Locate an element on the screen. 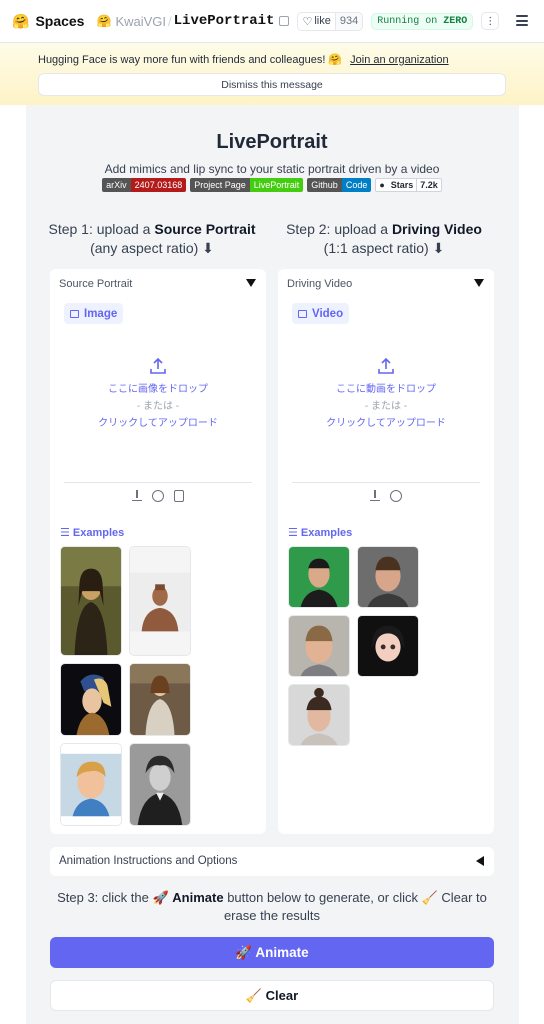 The image size is (544, 1024). running-status-badge: Running on ZERO is located at coordinates (422, 21).